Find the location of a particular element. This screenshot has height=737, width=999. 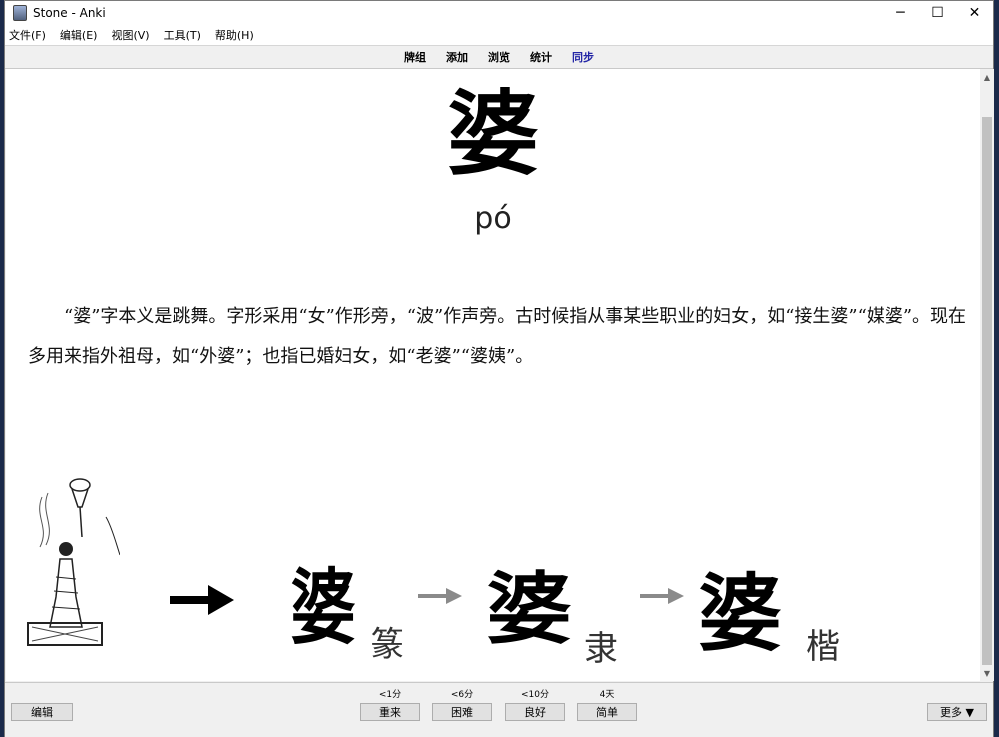

edit-button: 编辑 is located at coordinates (42, 712).